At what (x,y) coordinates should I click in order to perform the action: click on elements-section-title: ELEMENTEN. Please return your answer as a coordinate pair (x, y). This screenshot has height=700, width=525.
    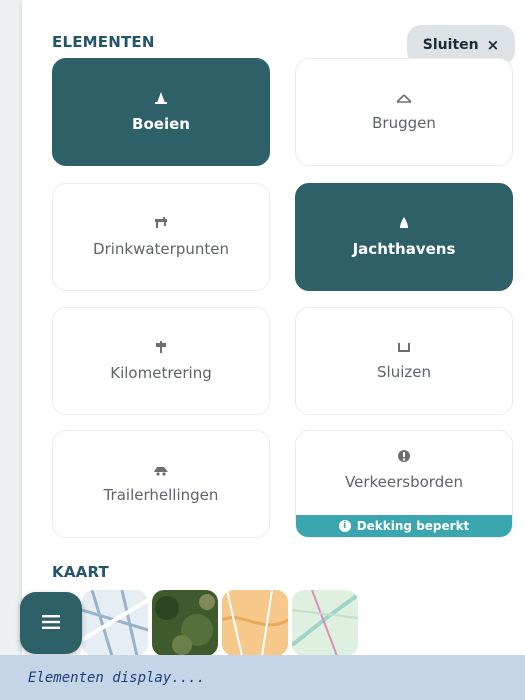
    Looking at the image, I should click on (103, 42).